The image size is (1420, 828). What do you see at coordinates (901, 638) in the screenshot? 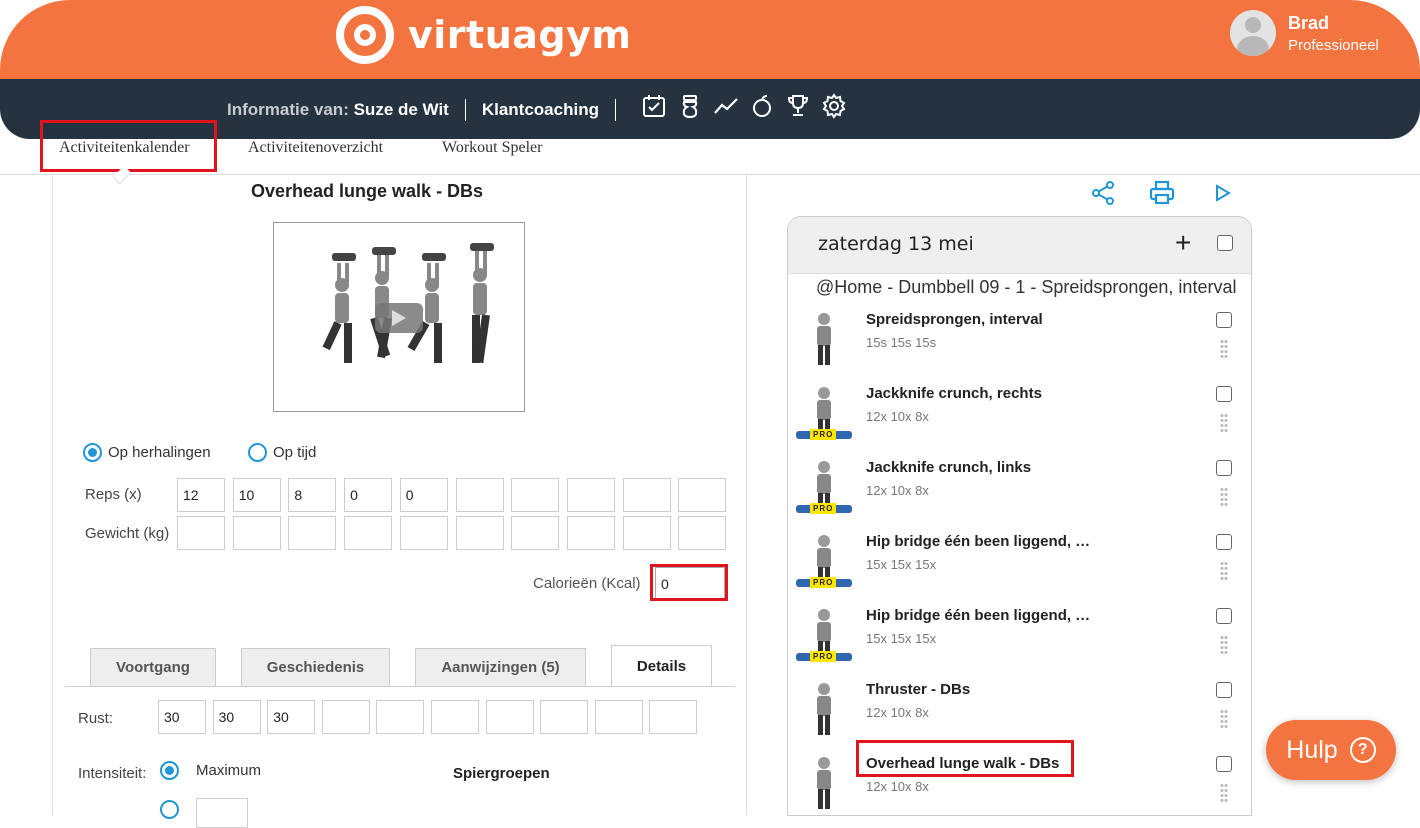
I see `exercise-sets: 15x 15x 15x` at bounding box center [901, 638].